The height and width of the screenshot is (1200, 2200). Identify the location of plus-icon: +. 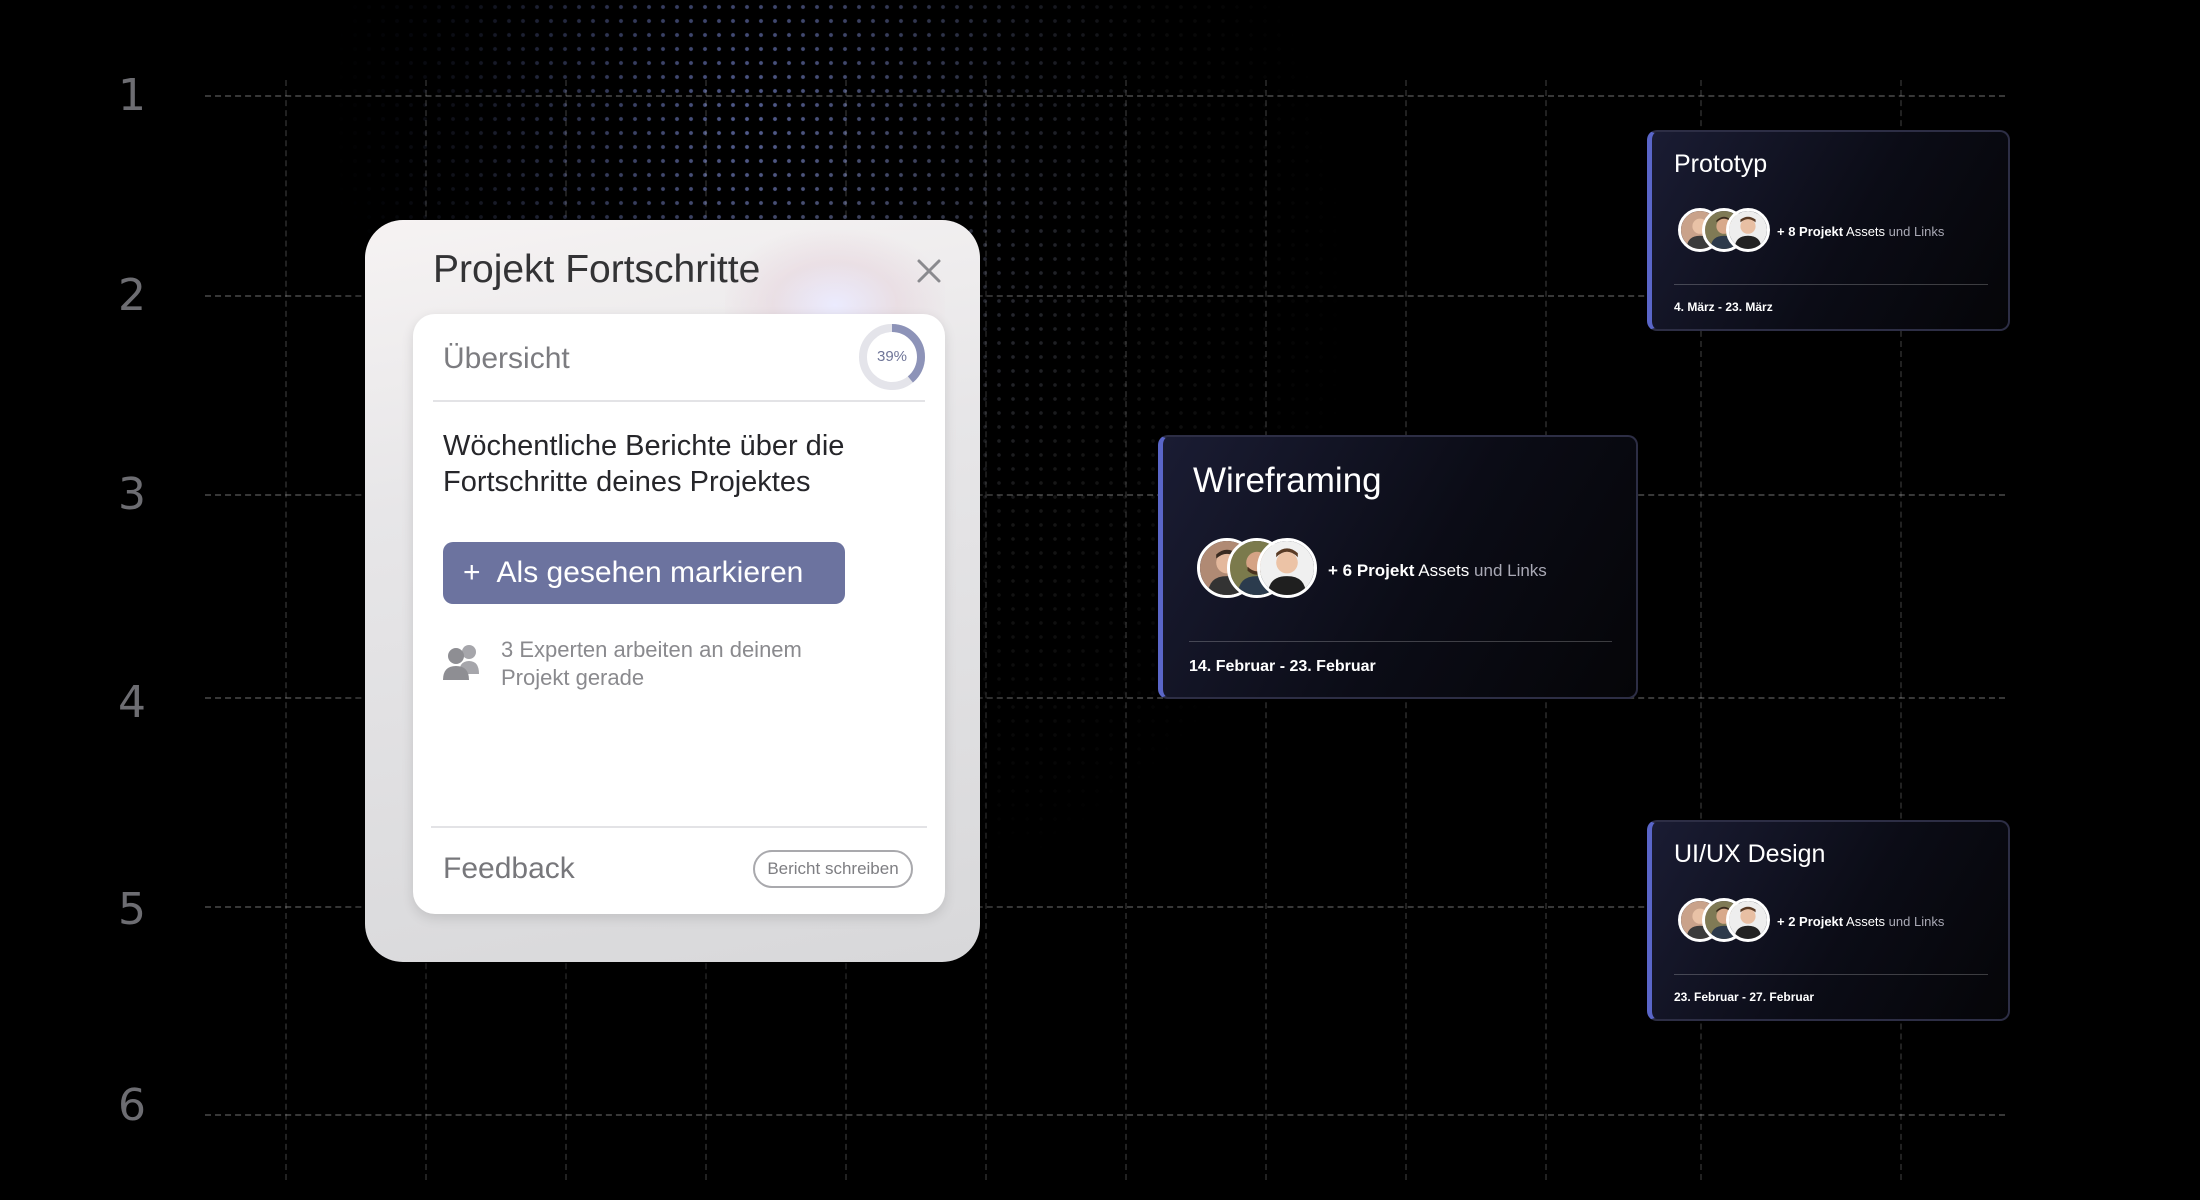
(472, 572).